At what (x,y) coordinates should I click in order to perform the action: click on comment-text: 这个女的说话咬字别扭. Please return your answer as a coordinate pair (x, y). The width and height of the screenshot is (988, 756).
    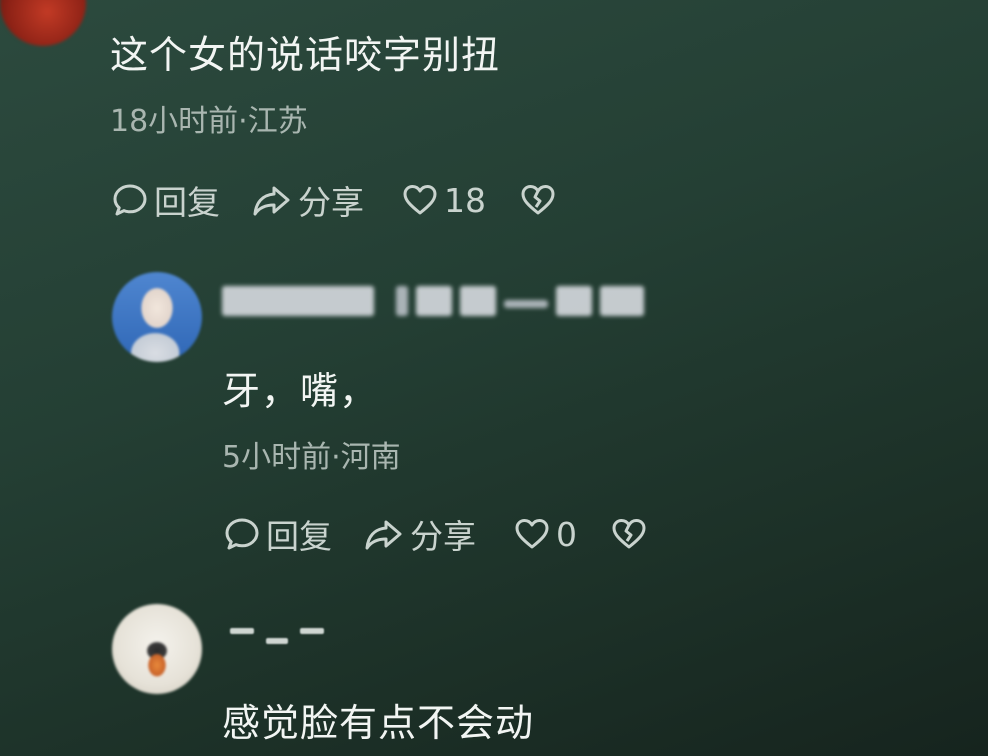
    Looking at the image, I should click on (305, 55).